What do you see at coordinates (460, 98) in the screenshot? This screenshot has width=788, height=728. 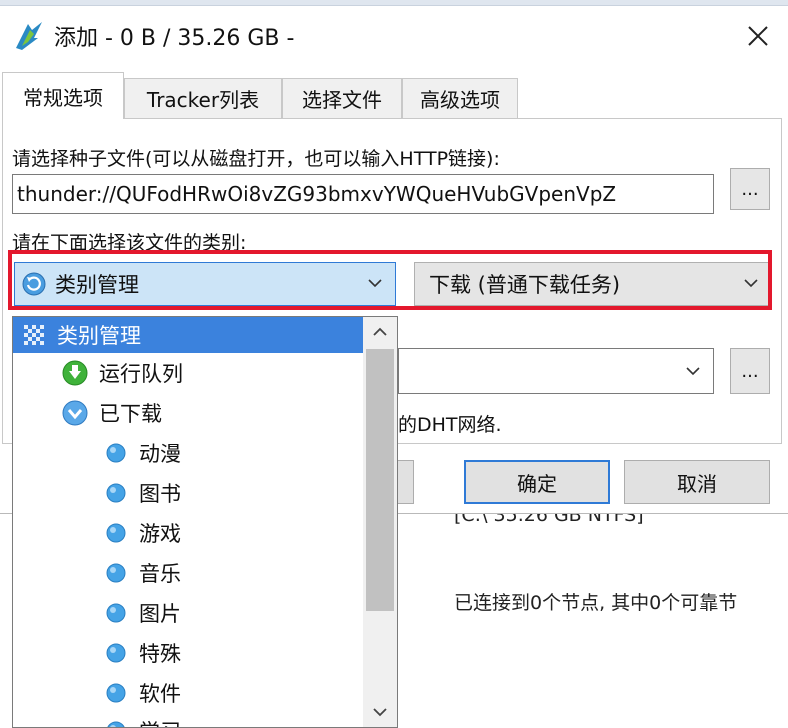 I see `tab-advanced: 高级选项` at bounding box center [460, 98].